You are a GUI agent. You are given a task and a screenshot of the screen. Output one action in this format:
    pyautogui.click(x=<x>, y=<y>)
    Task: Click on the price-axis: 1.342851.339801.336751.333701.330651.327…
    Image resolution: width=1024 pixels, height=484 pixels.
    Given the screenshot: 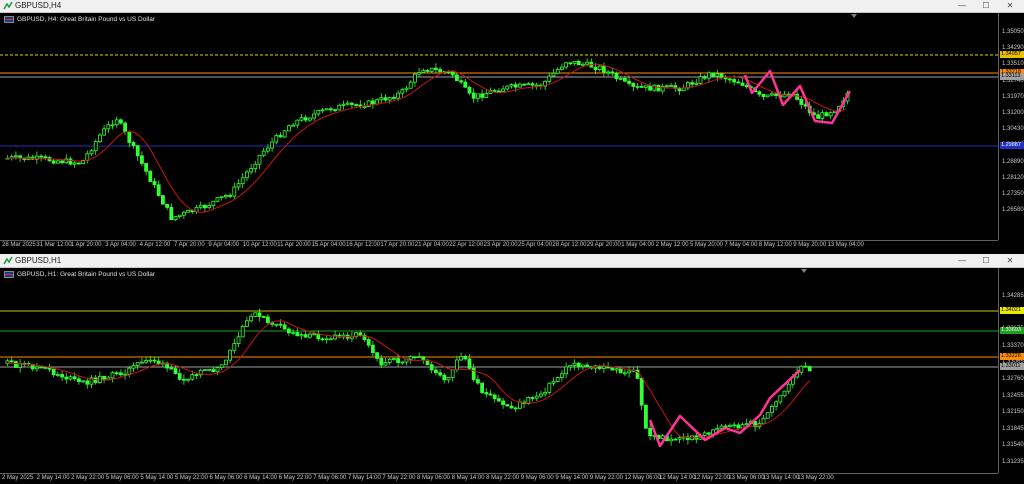 What is the action you would take?
    pyautogui.click(x=1011, y=370)
    